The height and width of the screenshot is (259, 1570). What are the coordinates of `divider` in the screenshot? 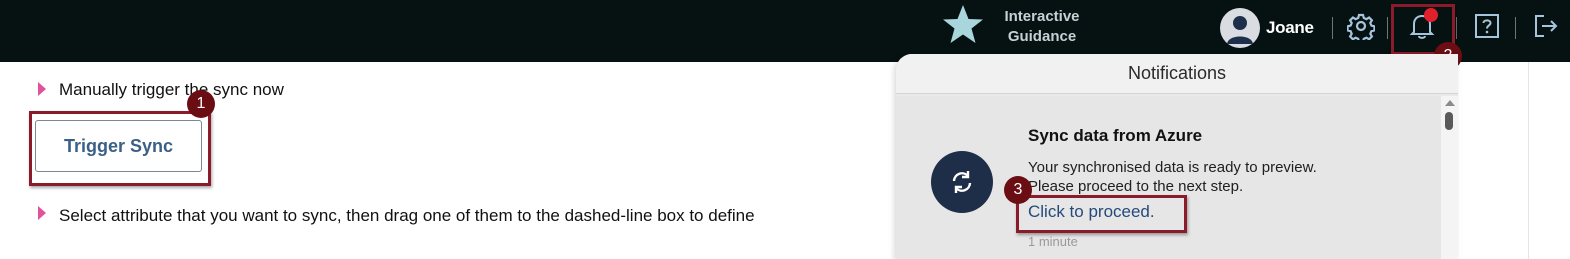 It's located at (1528, 160).